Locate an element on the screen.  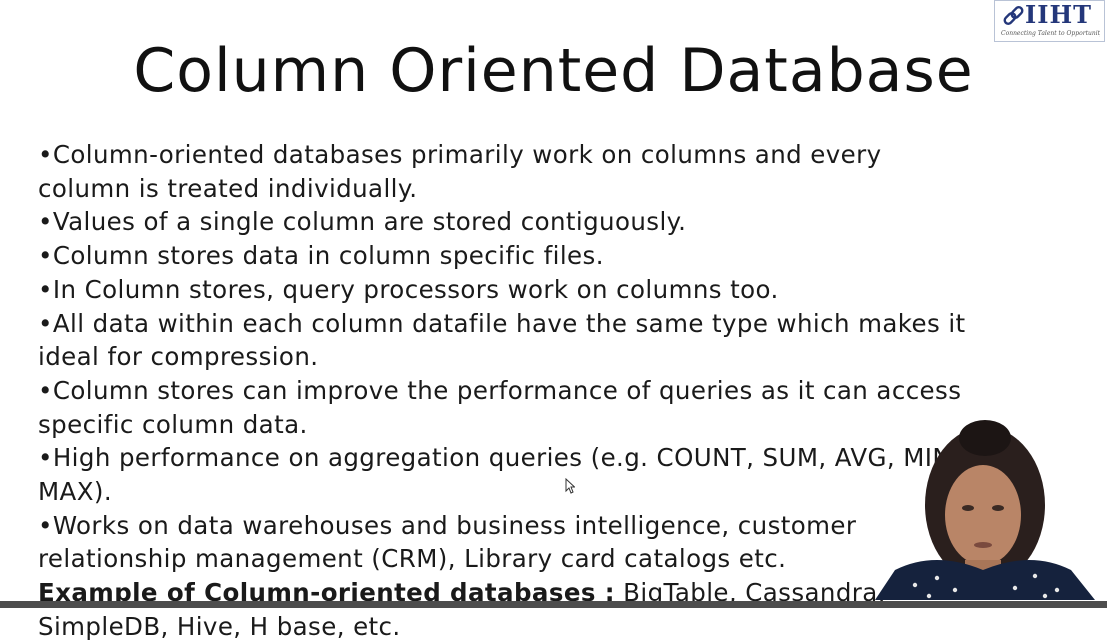
chain-link-icon is located at coordinates (1013, 15).